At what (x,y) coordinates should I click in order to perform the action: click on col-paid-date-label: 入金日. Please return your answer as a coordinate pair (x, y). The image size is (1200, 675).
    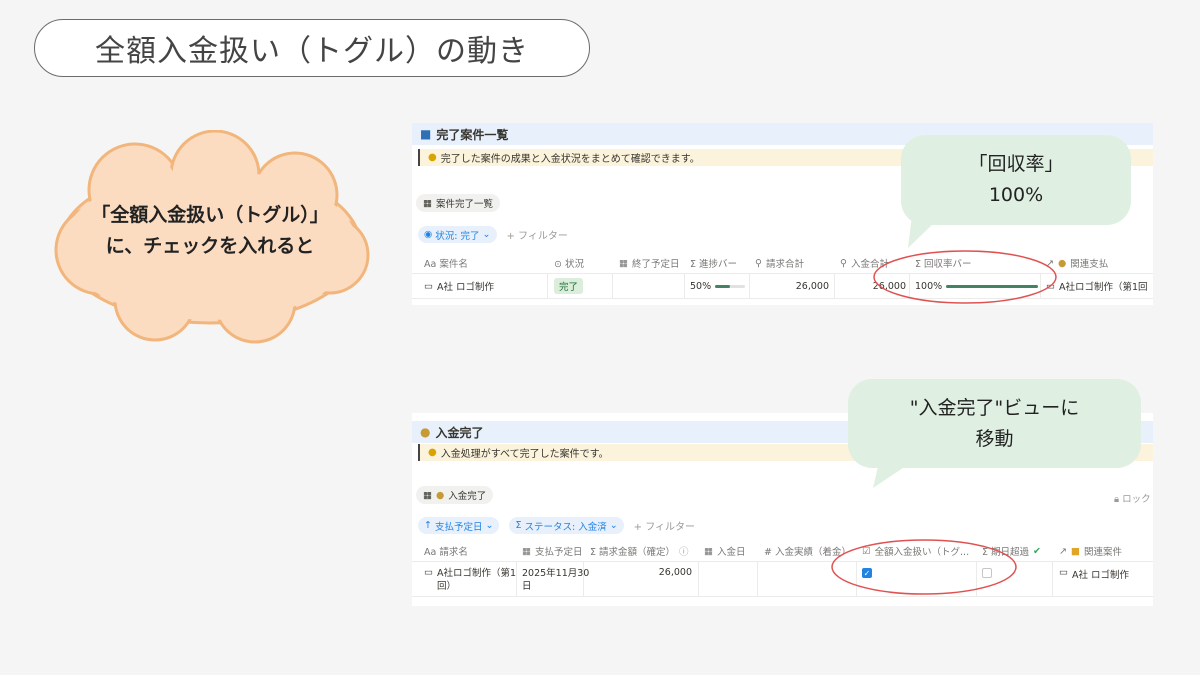
    Looking at the image, I should click on (731, 552).